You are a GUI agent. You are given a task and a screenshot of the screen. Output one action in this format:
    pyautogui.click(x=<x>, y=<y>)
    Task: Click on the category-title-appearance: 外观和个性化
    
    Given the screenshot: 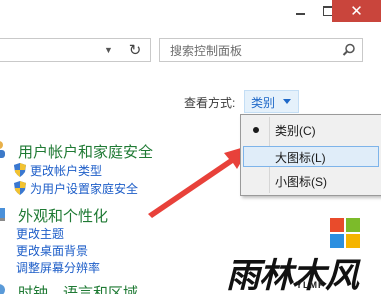 What is the action you would take?
    pyautogui.click(x=63, y=215)
    